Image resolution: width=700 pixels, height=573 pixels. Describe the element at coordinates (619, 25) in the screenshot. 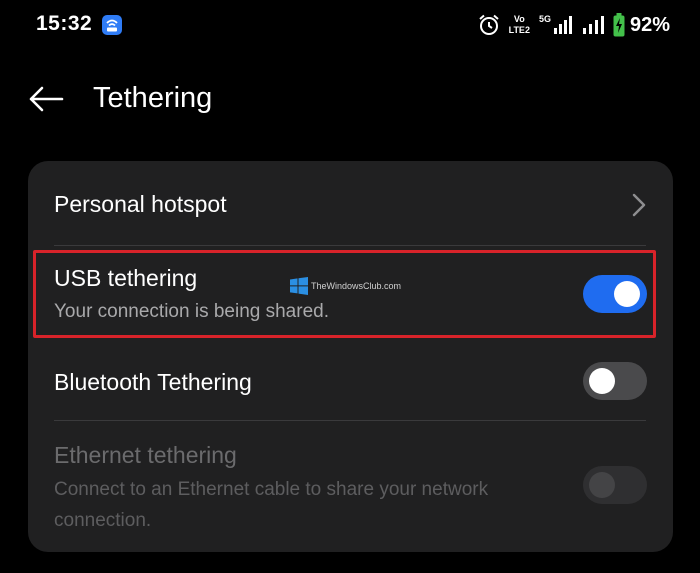

I see `battery-charging-icon` at that location.